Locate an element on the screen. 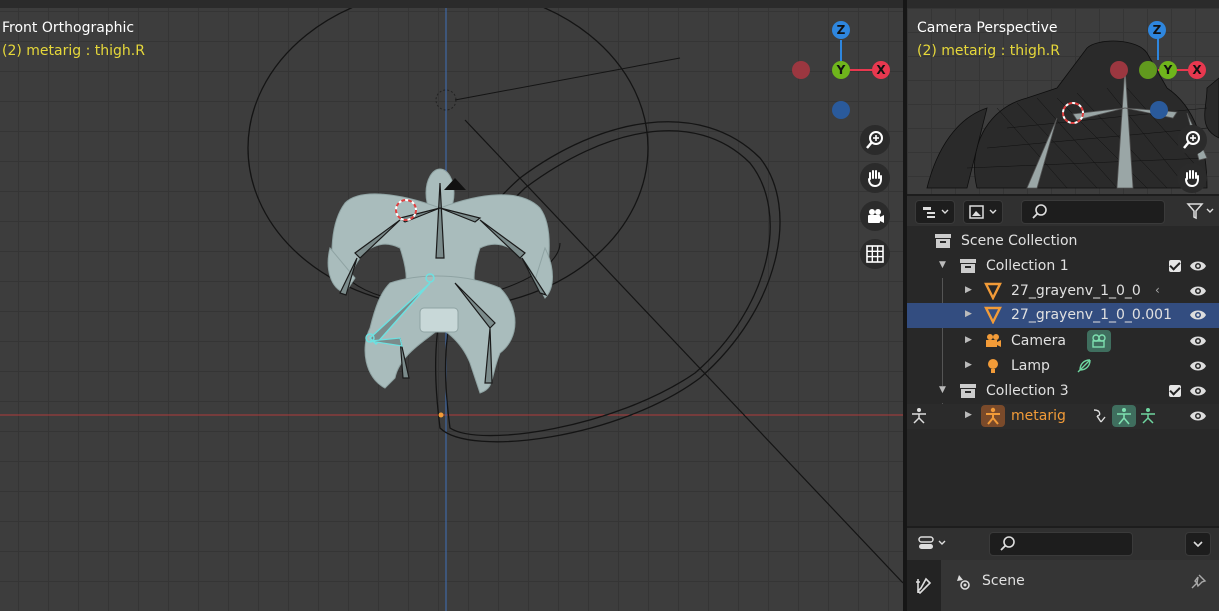  pin-icon is located at coordinates (1198, 582).